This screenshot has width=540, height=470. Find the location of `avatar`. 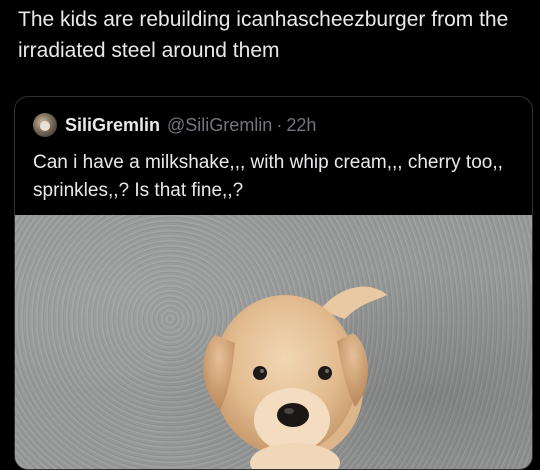

avatar is located at coordinates (45, 125).